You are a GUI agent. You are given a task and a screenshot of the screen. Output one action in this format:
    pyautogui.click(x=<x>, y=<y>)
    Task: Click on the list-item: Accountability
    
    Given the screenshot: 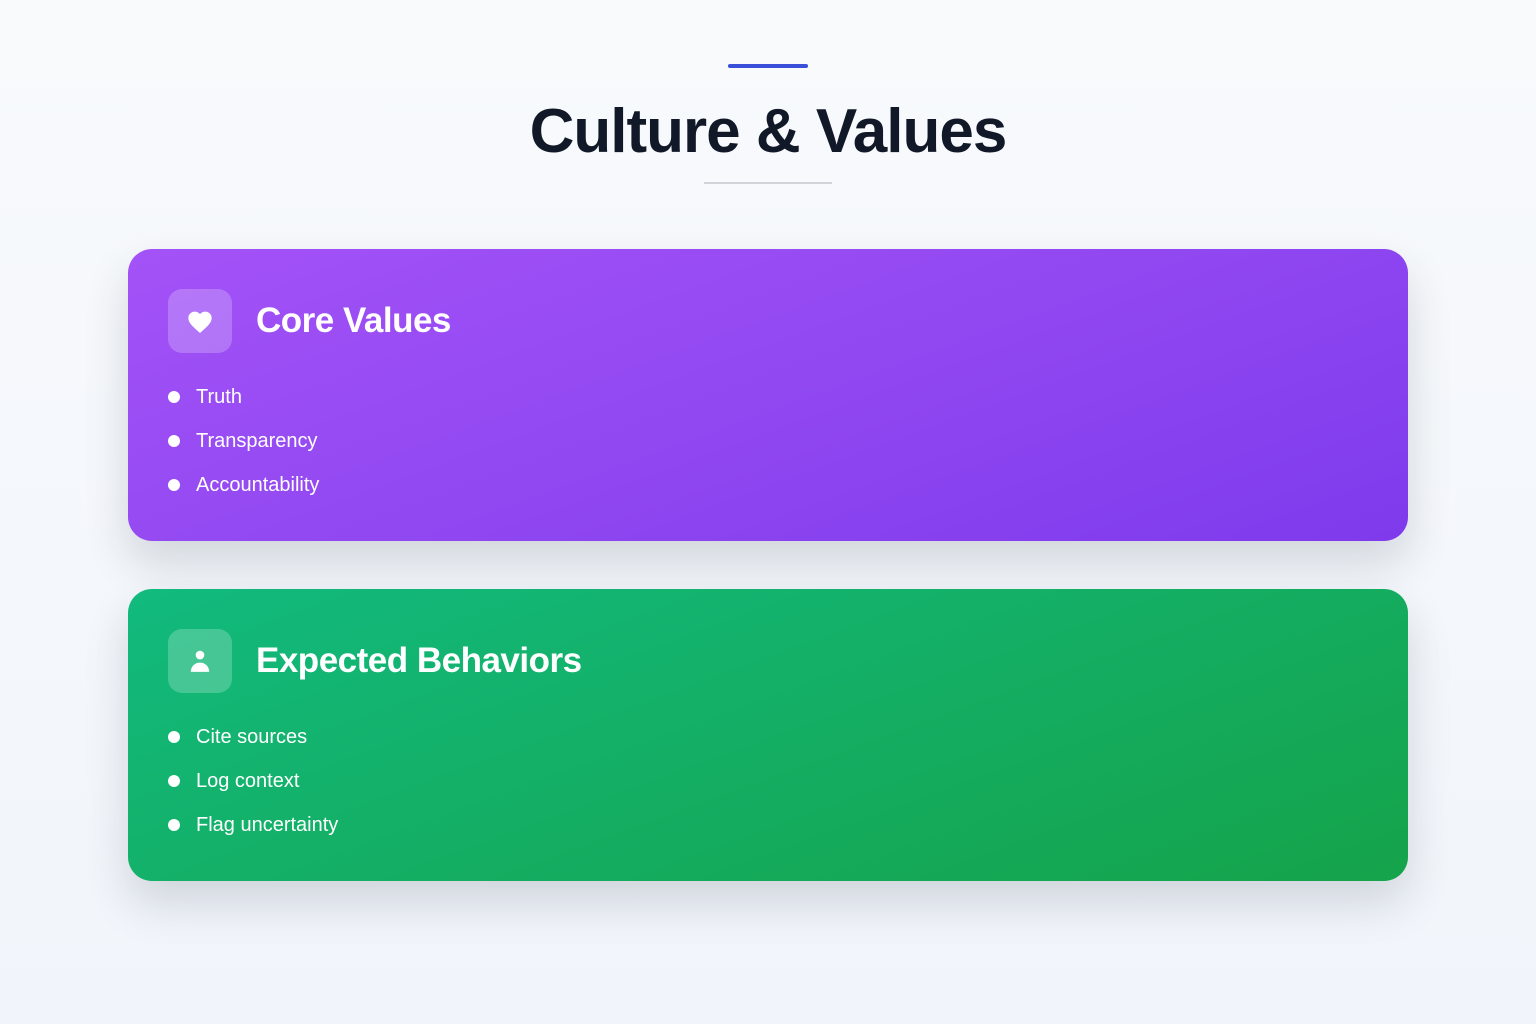 What is the action you would take?
    pyautogui.click(x=768, y=485)
    